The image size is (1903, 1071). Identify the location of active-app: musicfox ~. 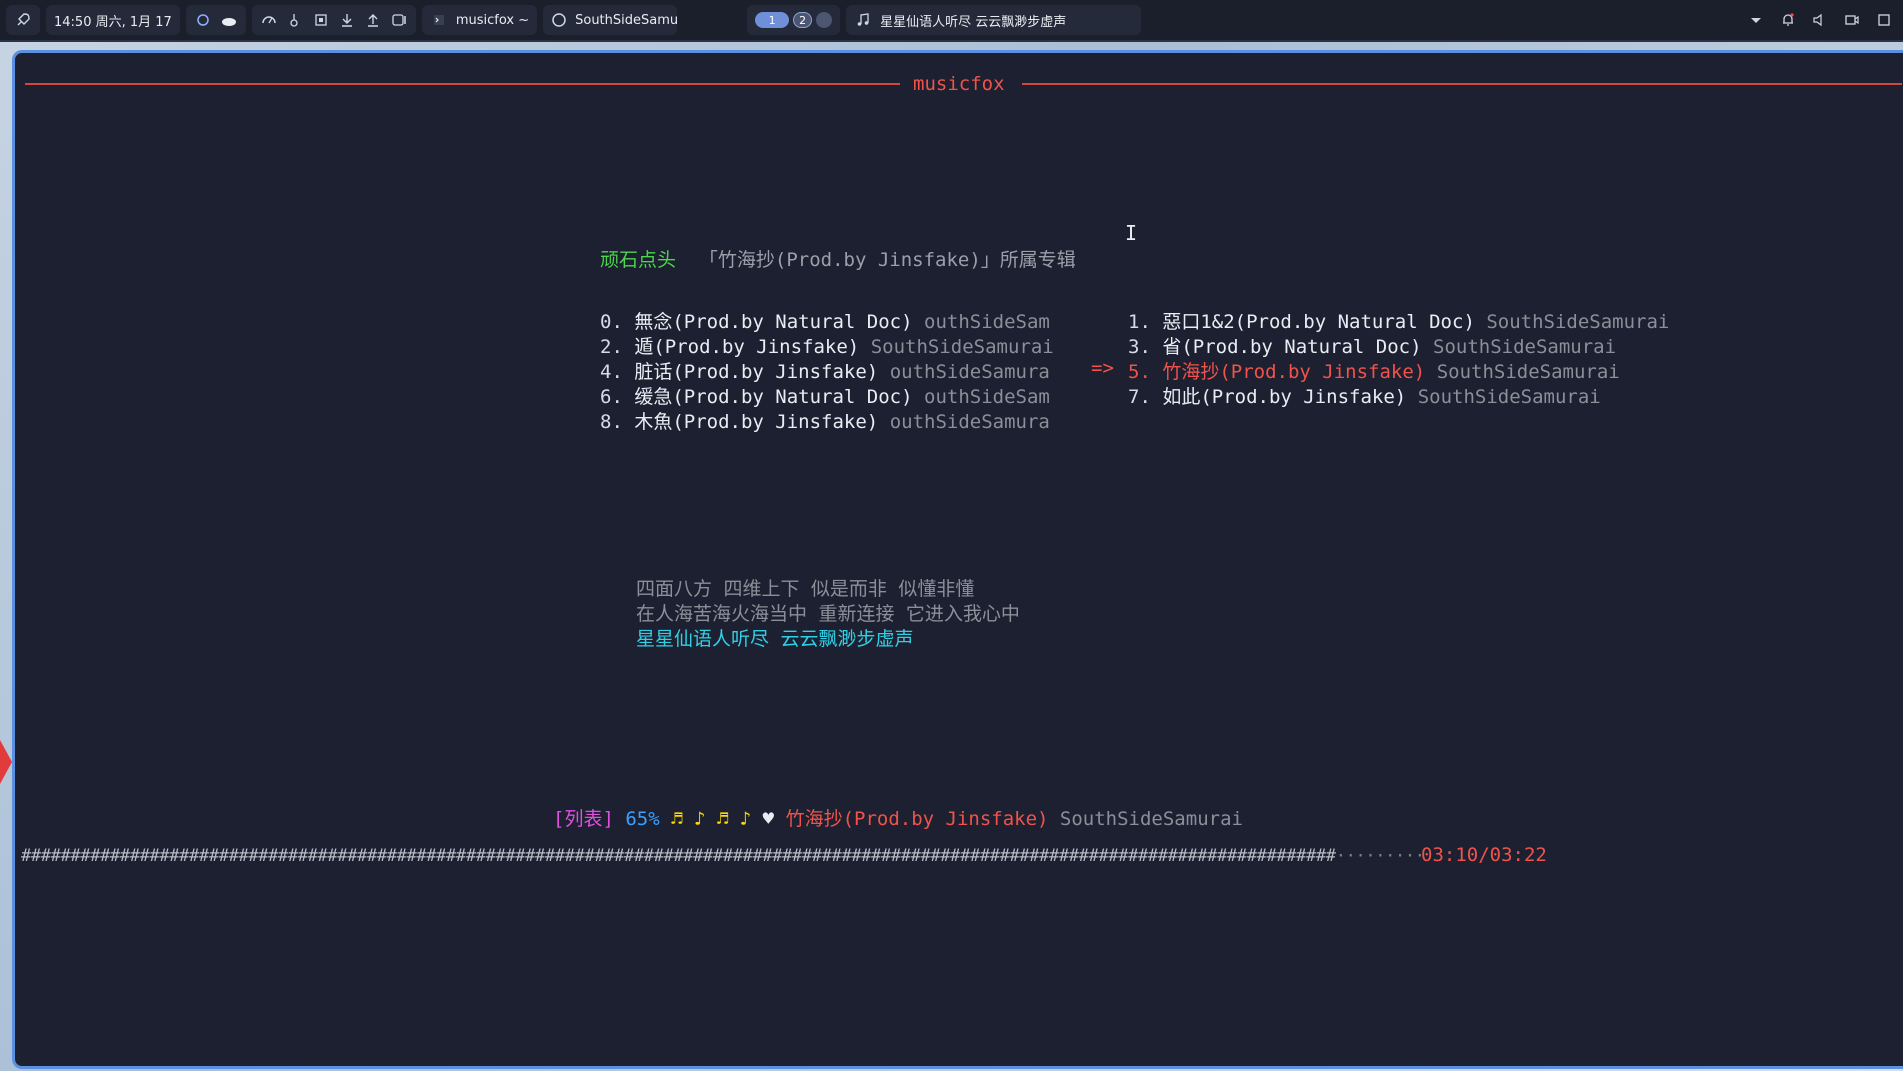
(479, 20).